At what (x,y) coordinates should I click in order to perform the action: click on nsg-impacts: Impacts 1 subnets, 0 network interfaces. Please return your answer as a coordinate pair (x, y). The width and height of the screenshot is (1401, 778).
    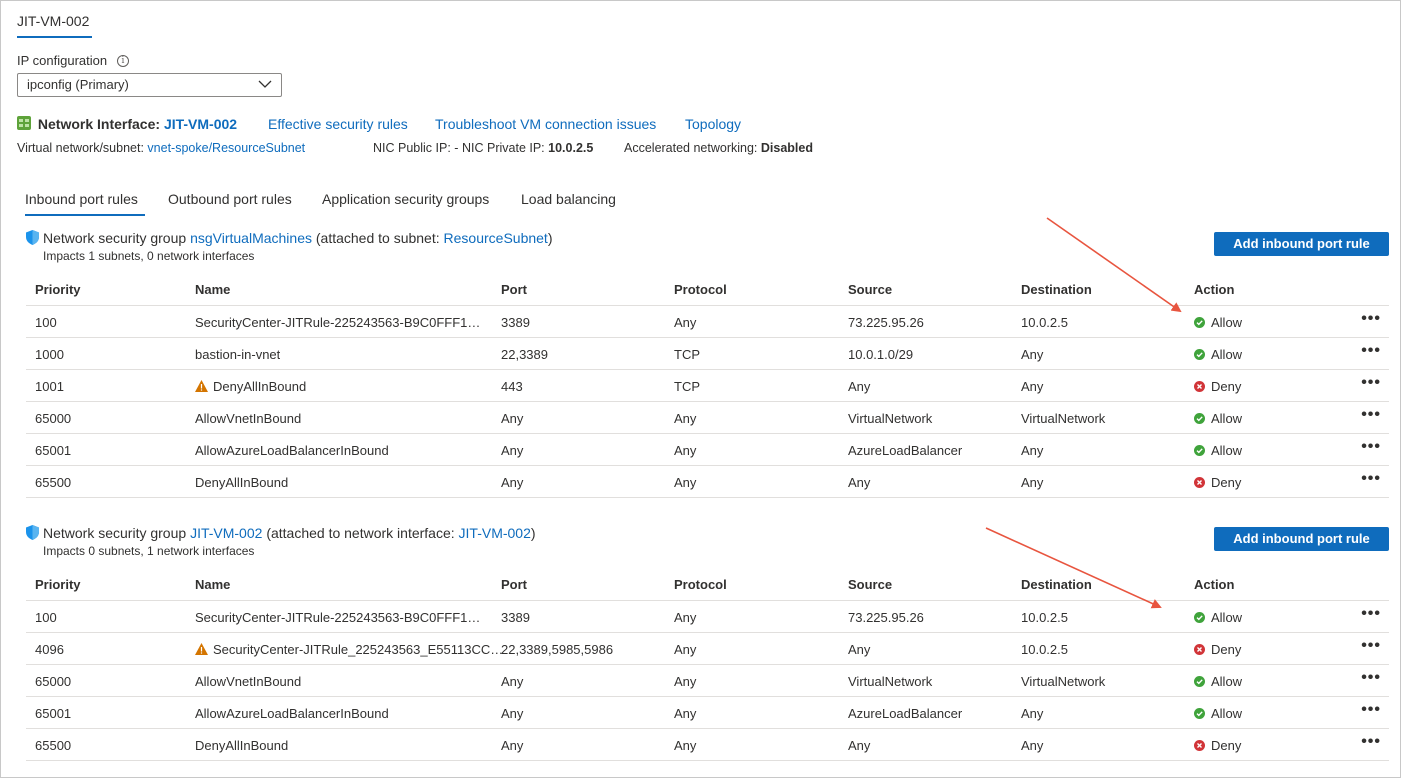
    Looking at the image, I should click on (149, 256).